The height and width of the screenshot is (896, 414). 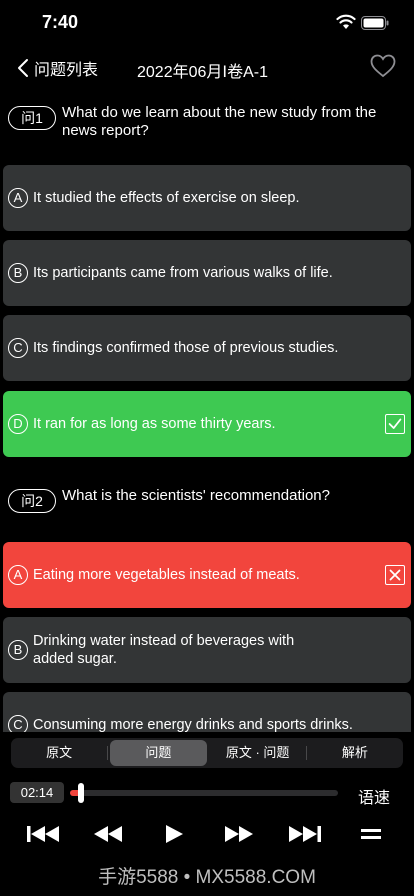 I want to click on fast-forward-button, so click(x=239, y=834).